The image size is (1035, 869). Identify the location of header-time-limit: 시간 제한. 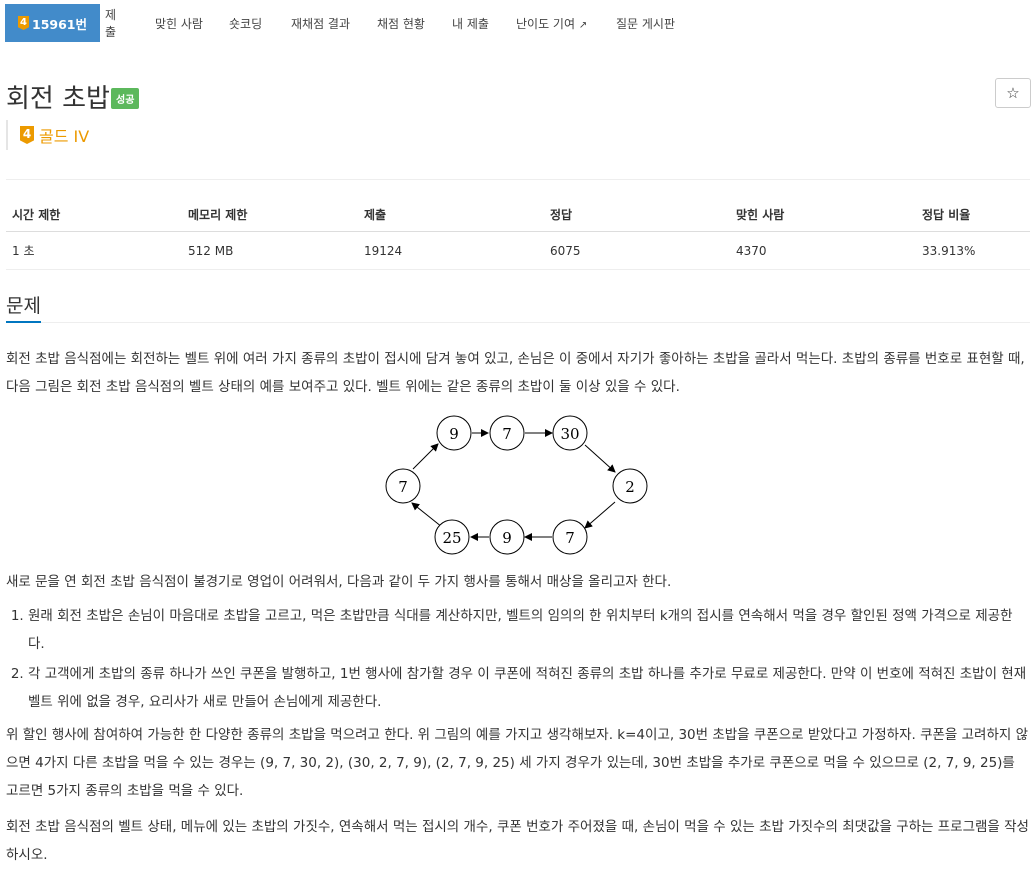
(94, 216).